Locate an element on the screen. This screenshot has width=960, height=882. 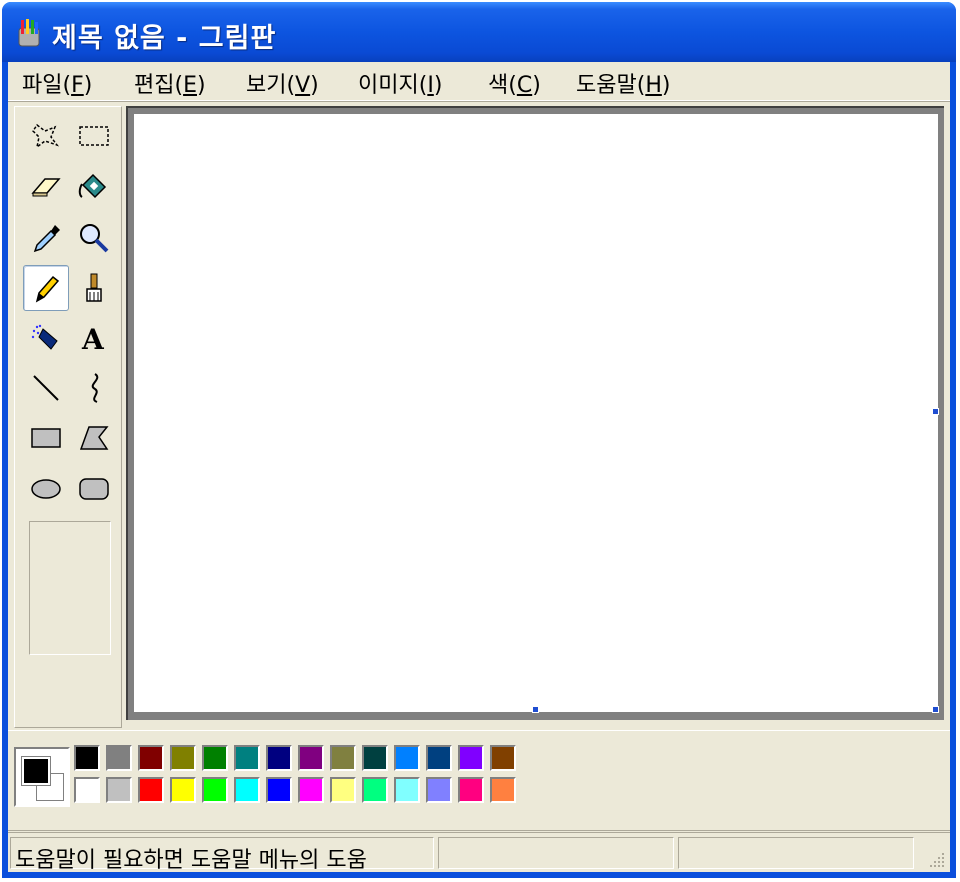
svg-text: A is located at coordinates (93, 339).